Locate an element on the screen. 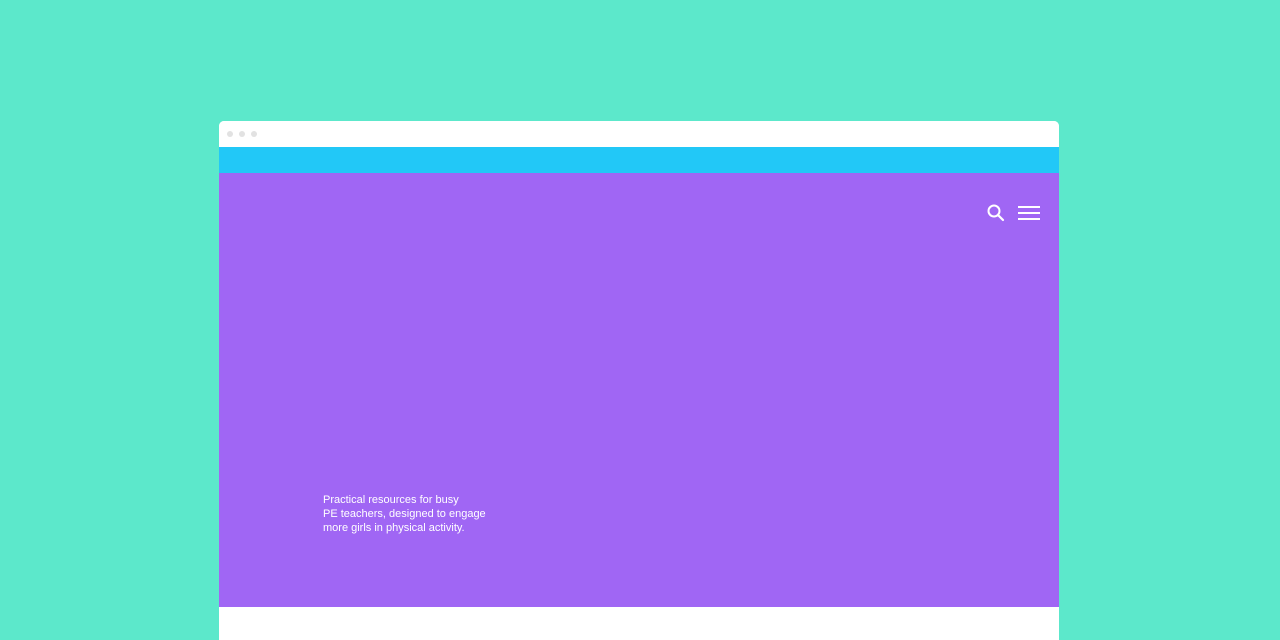 The height and width of the screenshot is (640, 1280). tagline-line: Practical resources for busy is located at coordinates (391, 500).